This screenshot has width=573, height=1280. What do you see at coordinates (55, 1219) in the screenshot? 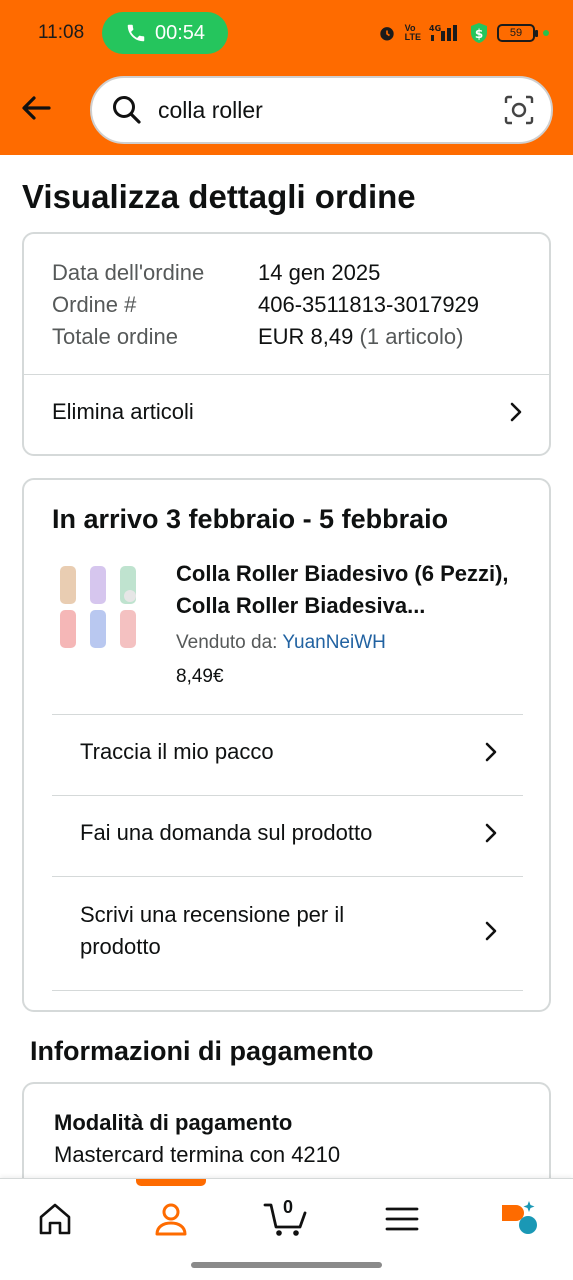
I see `home-icon` at bounding box center [55, 1219].